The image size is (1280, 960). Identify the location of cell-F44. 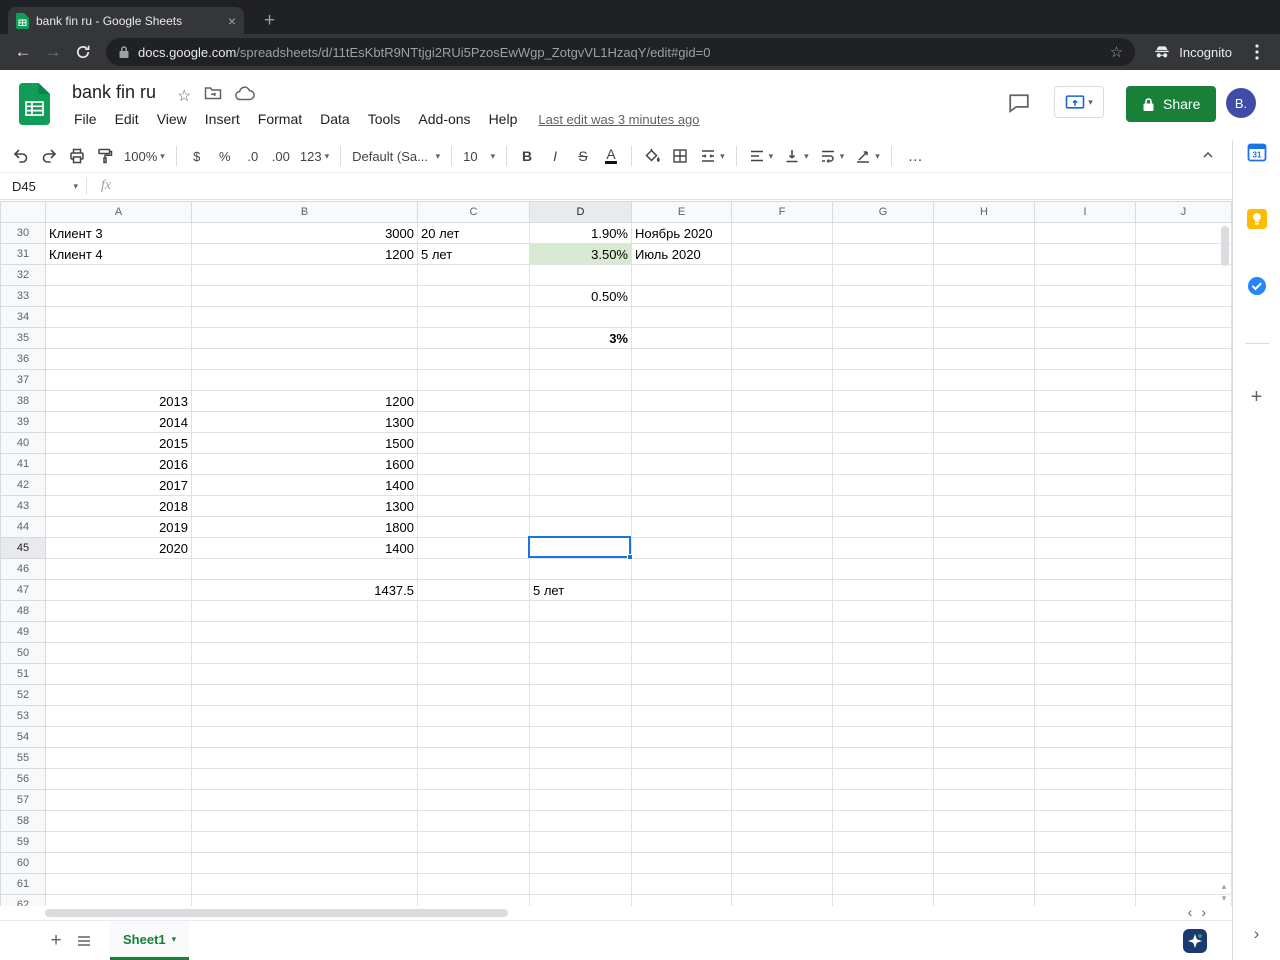
(782, 527).